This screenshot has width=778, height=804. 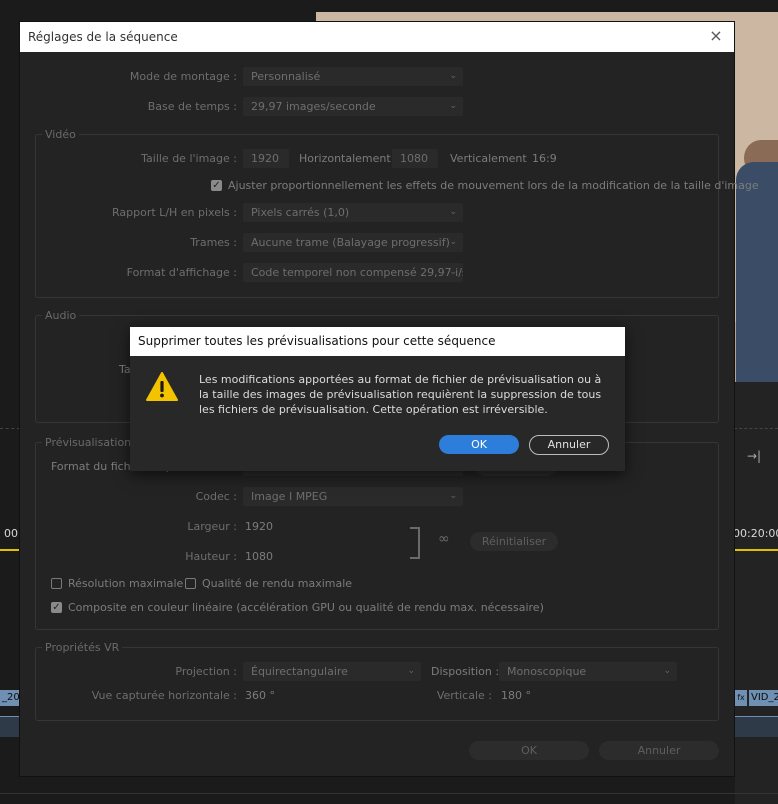 What do you see at coordinates (164, 695) in the screenshot?
I see `captured-horizontal-label: Vue capturée horizontale :` at bounding box center [164, 695].